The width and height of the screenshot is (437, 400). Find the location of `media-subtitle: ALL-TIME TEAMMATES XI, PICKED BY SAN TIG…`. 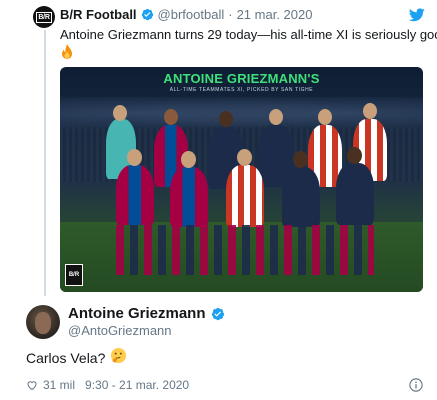

media-subtitle: ALL-TIME TEAMMATES XI, PICKED BY SAN TIG… is located at coordinates (241, 90).